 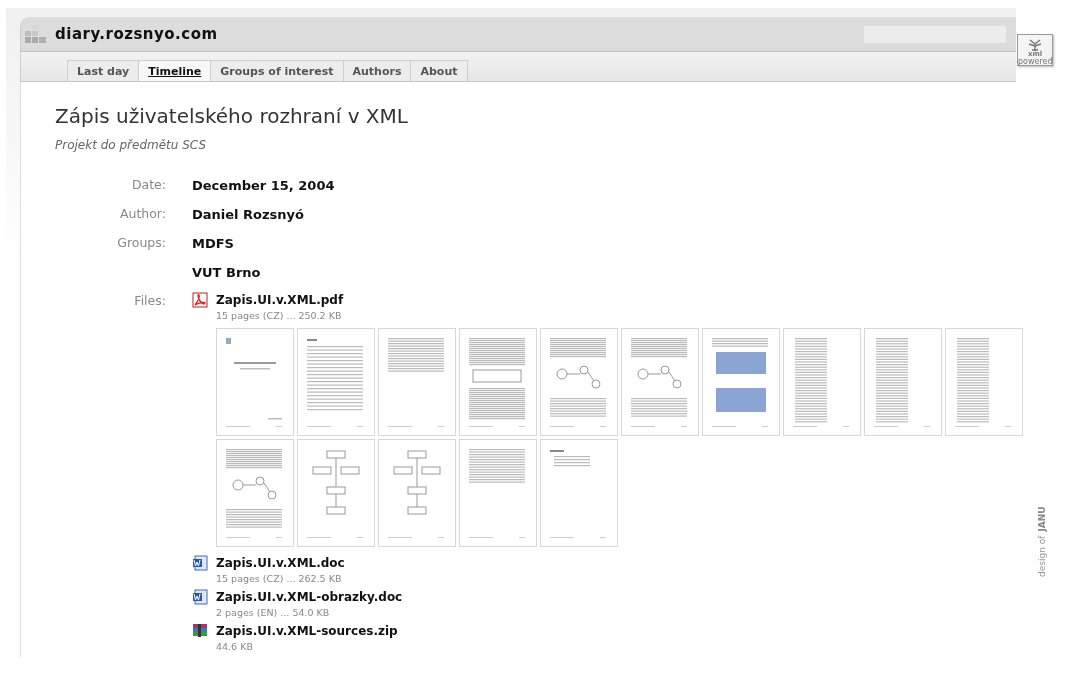 I want to click on nav-tab: Timeline, so click(x=175, y=70).